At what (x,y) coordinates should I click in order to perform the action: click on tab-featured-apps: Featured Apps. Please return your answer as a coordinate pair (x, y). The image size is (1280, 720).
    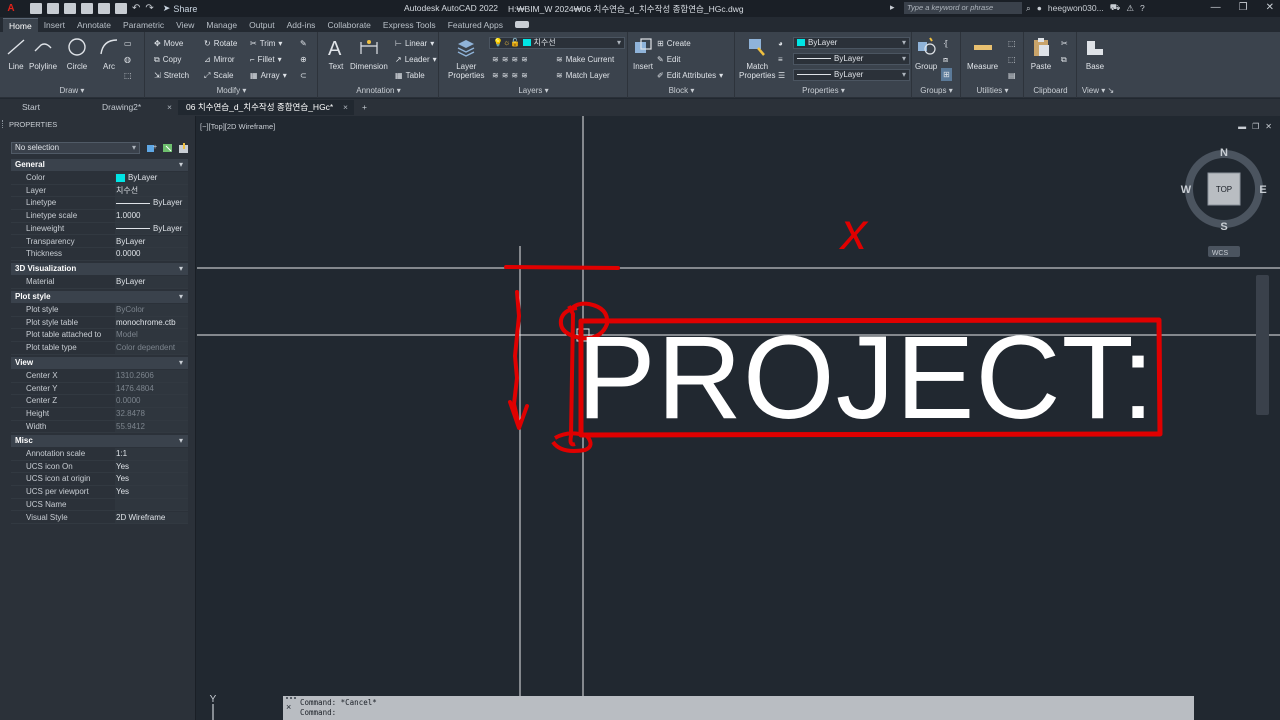
    Looking at the image, I should click on (475, 25).